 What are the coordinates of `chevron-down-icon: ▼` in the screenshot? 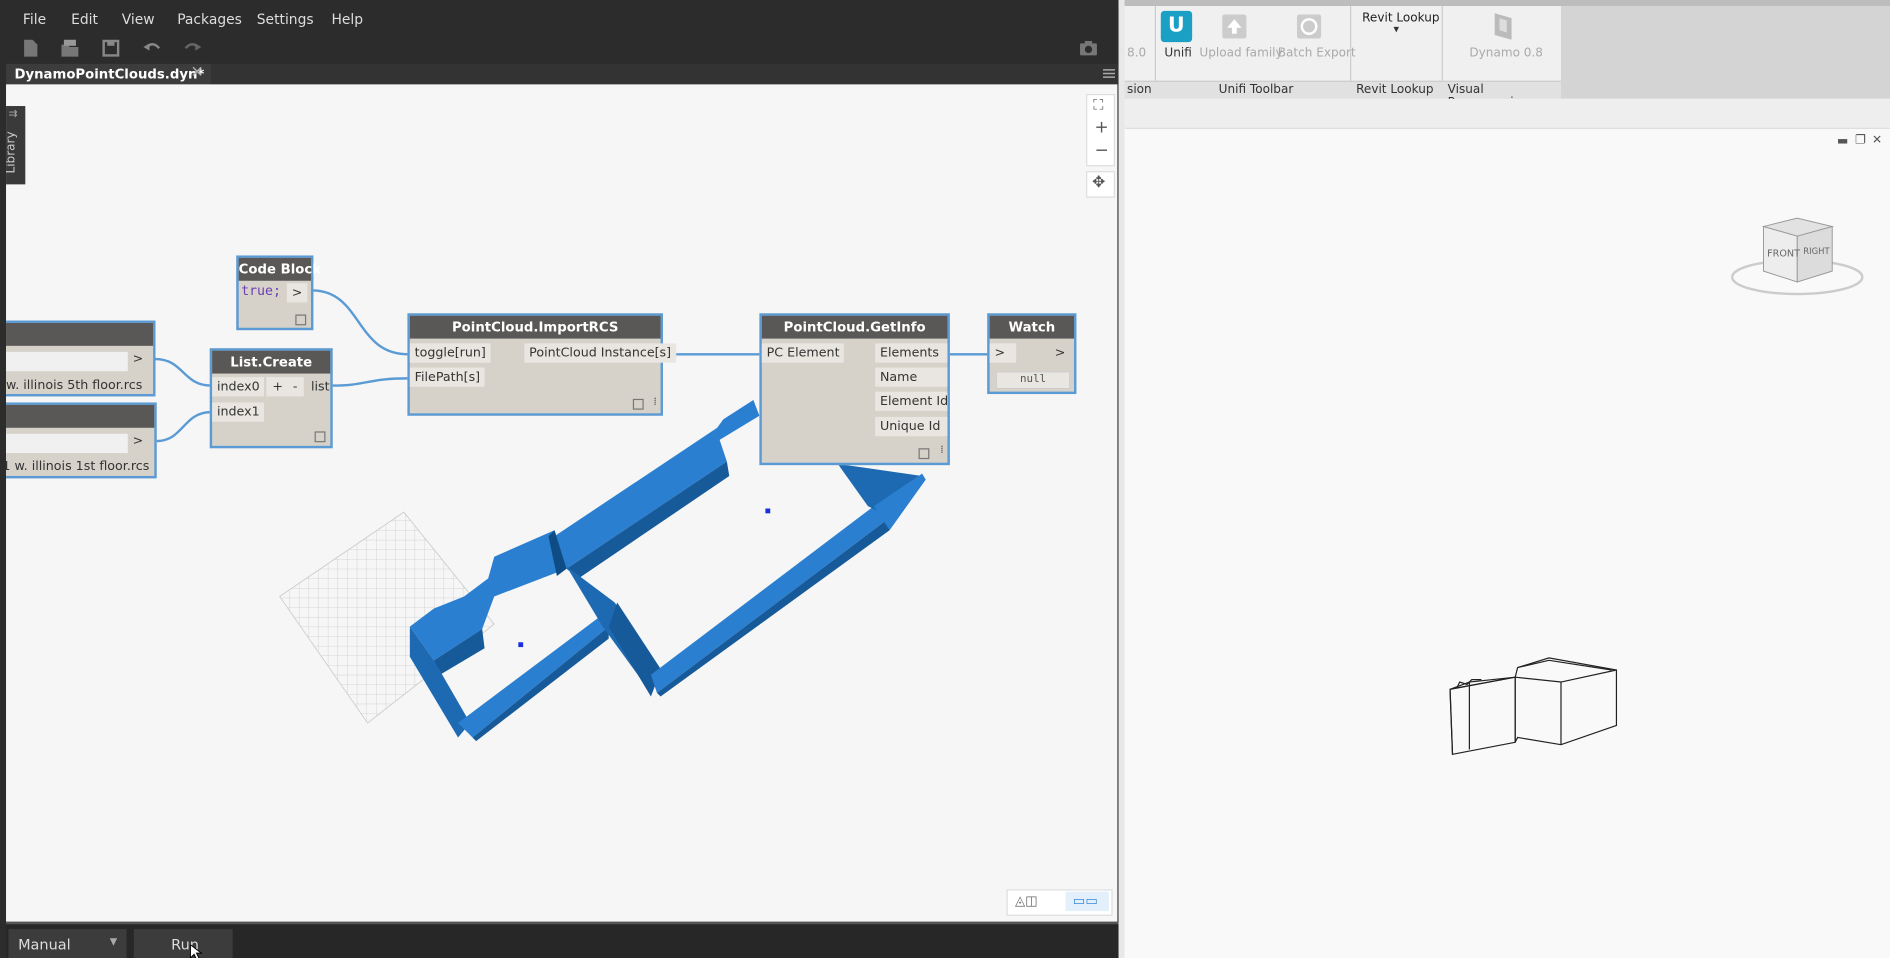 It's located at (1396, 29).